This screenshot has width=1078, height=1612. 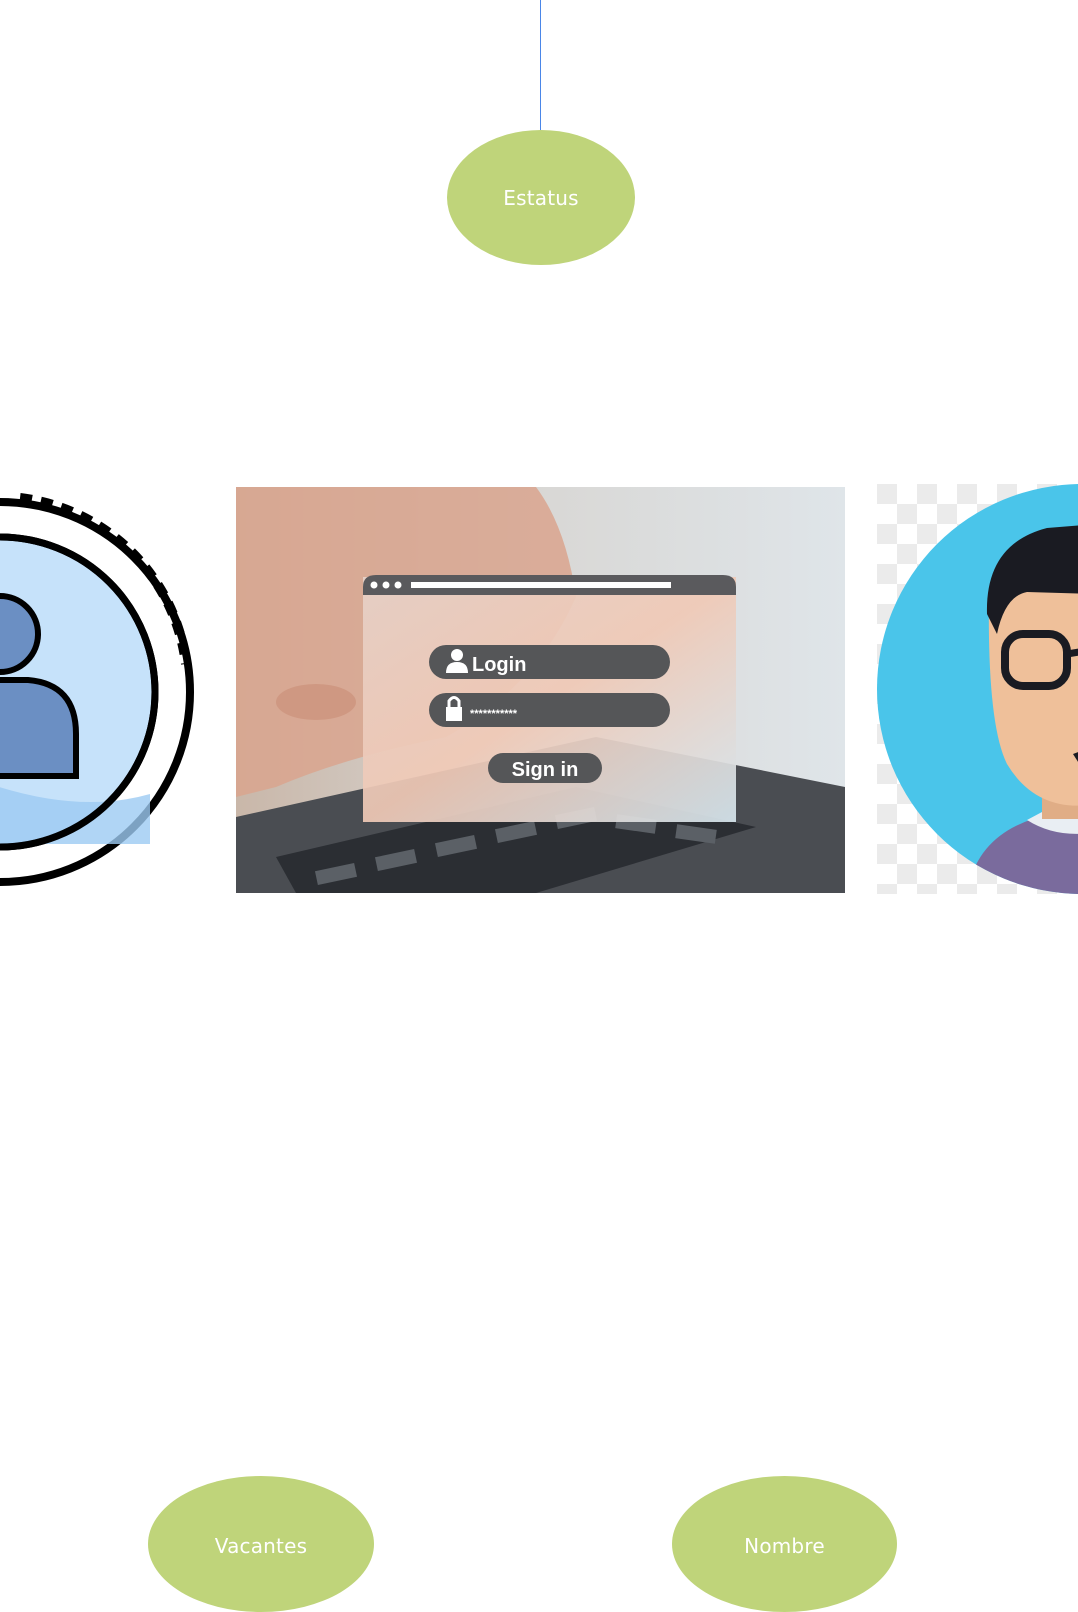 I want to click on node-vacantes-label: Vacantes, so click(x=261, y=1546).